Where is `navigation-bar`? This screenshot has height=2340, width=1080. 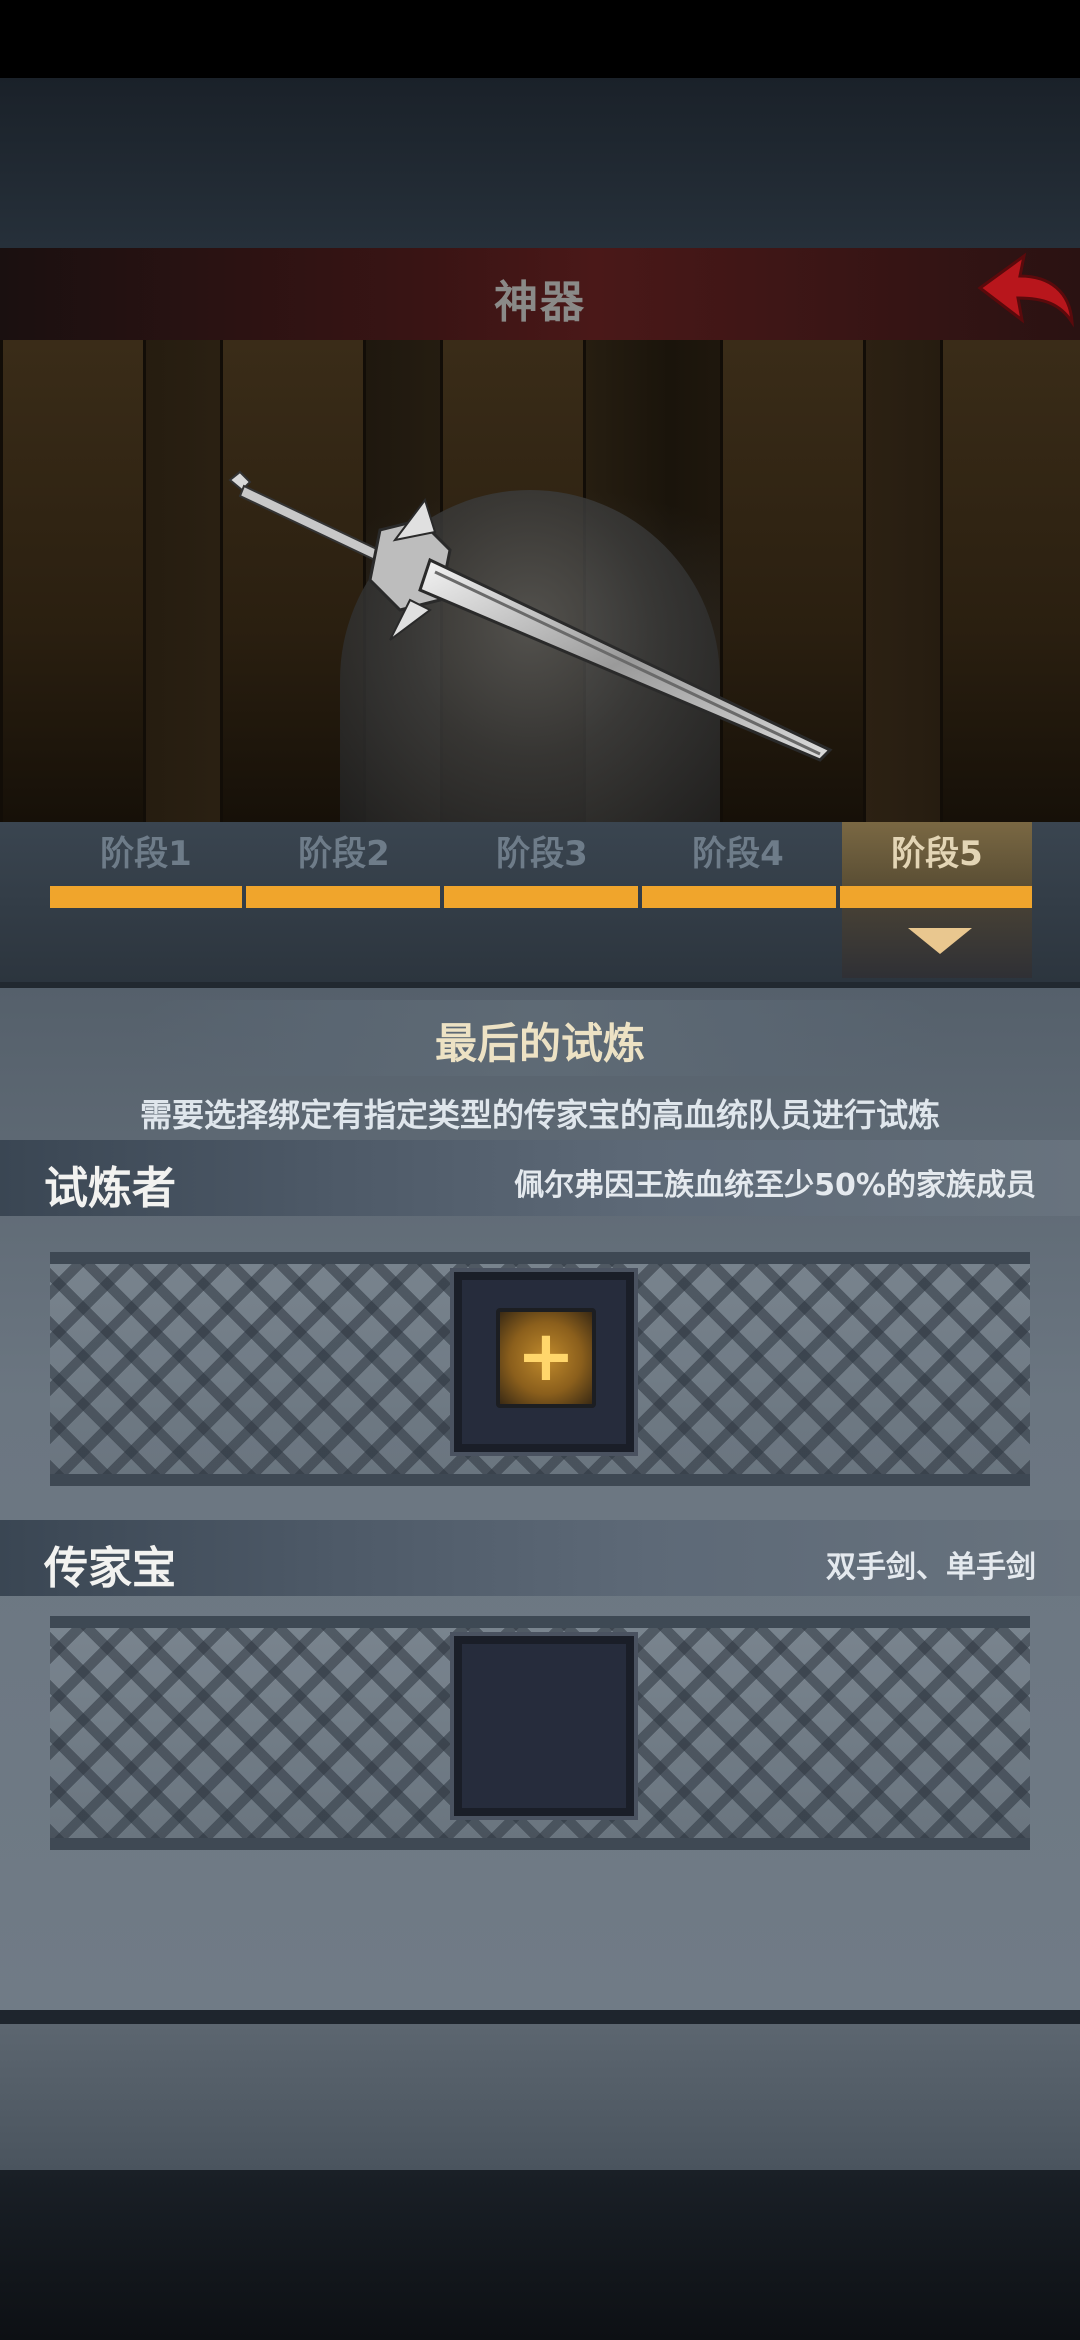
navigation-bar is located at coordinates (540, 2255).